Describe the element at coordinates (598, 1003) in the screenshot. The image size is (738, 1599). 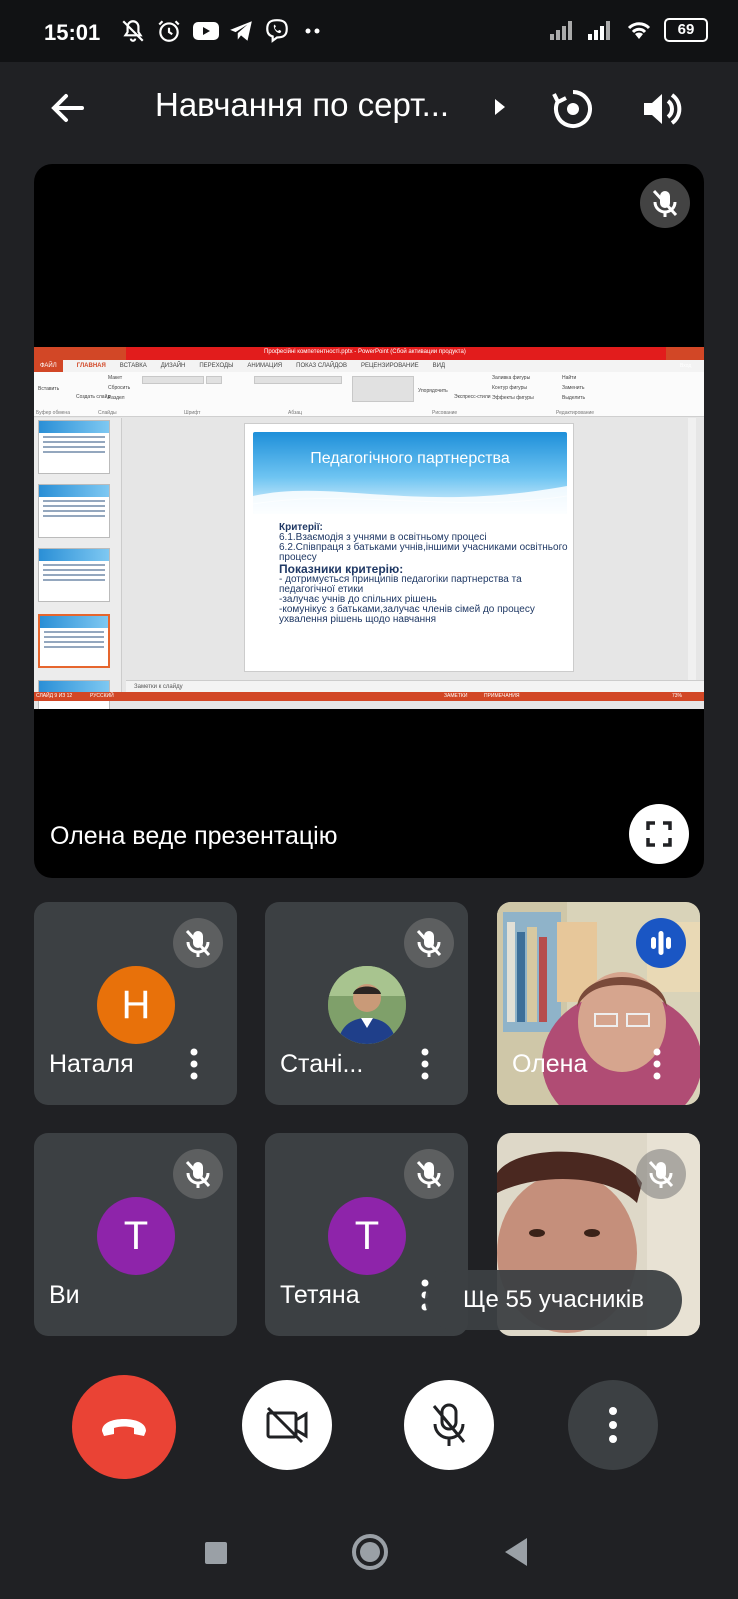
I see `participant-tile-video: Олена` at that location.